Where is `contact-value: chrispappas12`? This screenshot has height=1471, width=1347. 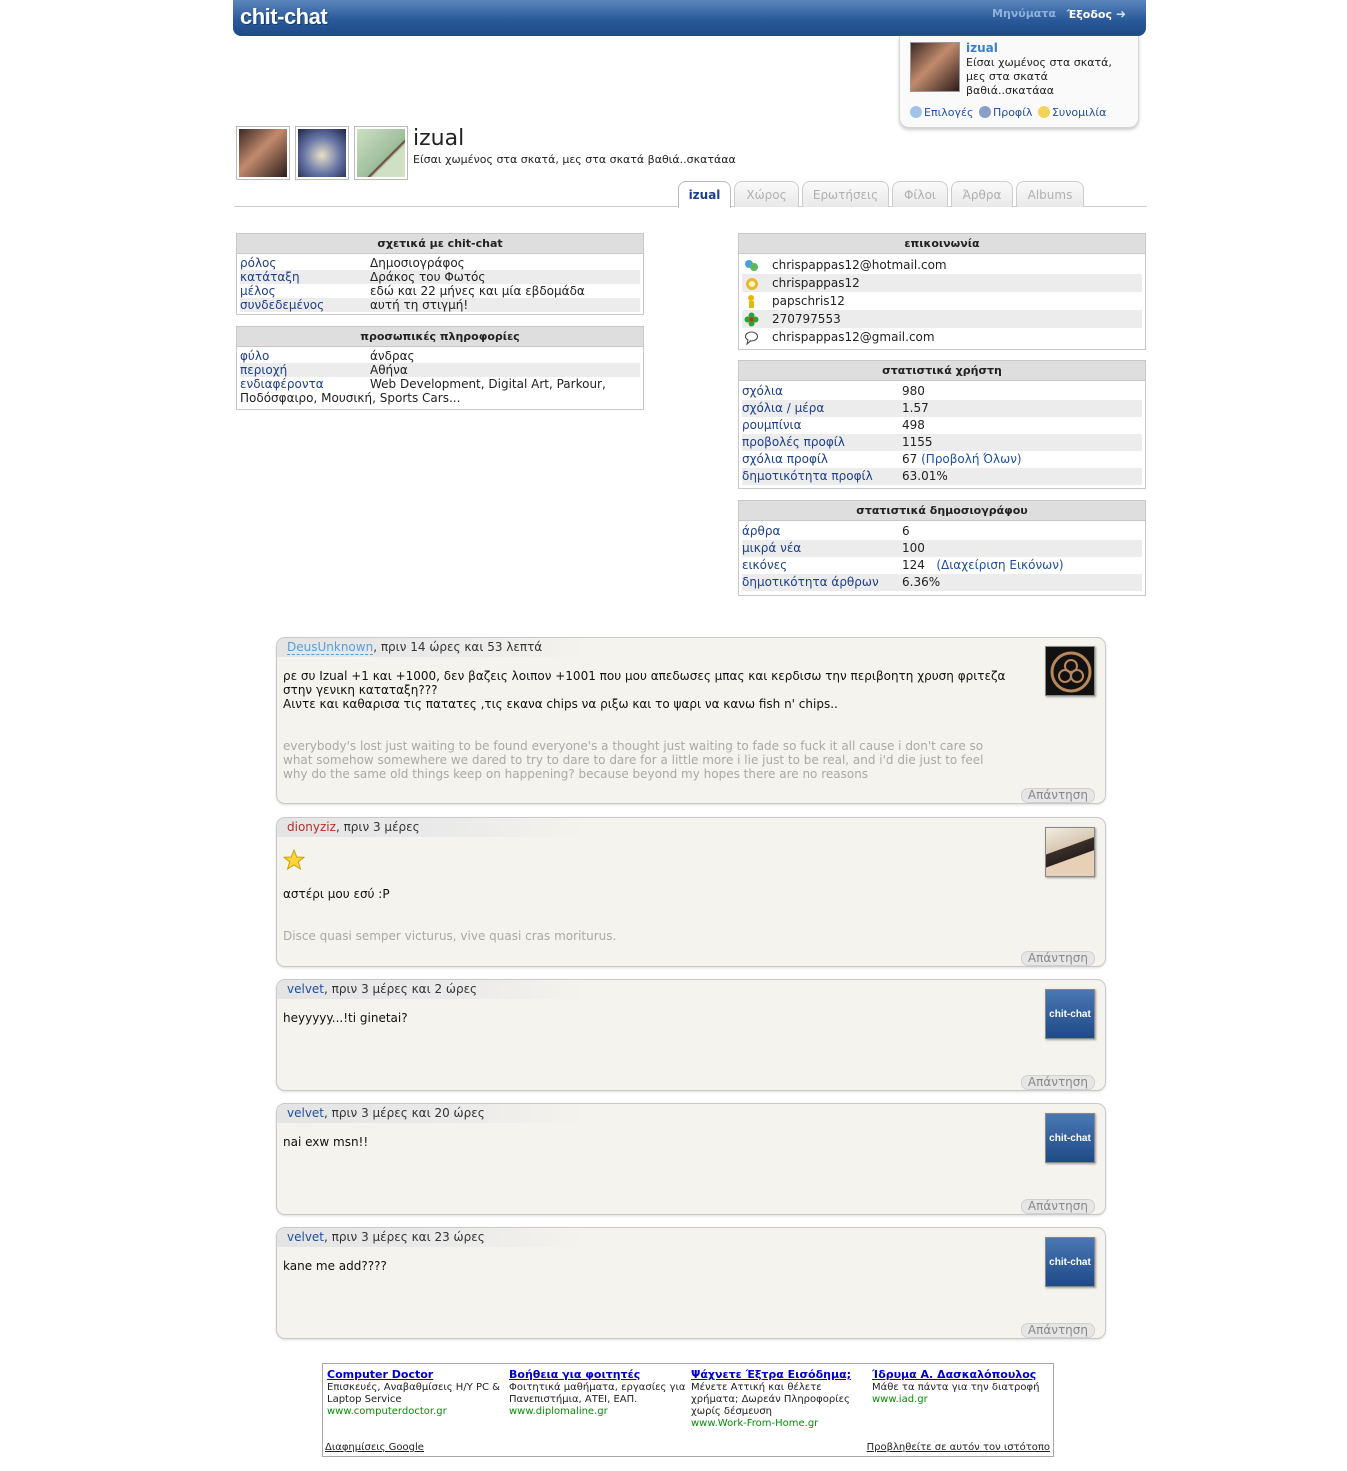
contact-value: chrispappas12 is located at coordinates (816, 283).